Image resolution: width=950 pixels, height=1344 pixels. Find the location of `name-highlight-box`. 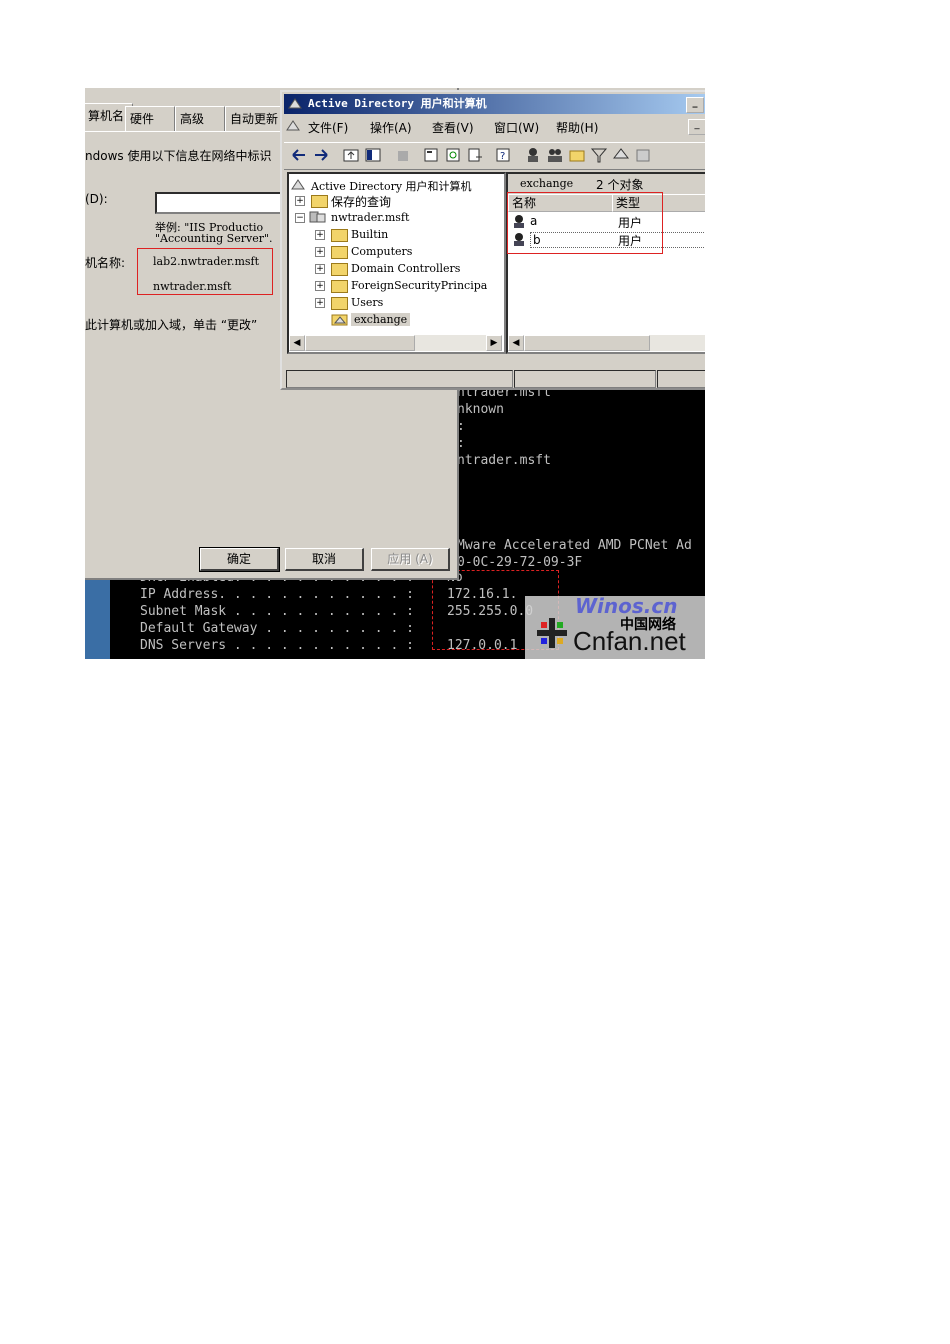

name-highlight-box is located at coordinates (205, 271).